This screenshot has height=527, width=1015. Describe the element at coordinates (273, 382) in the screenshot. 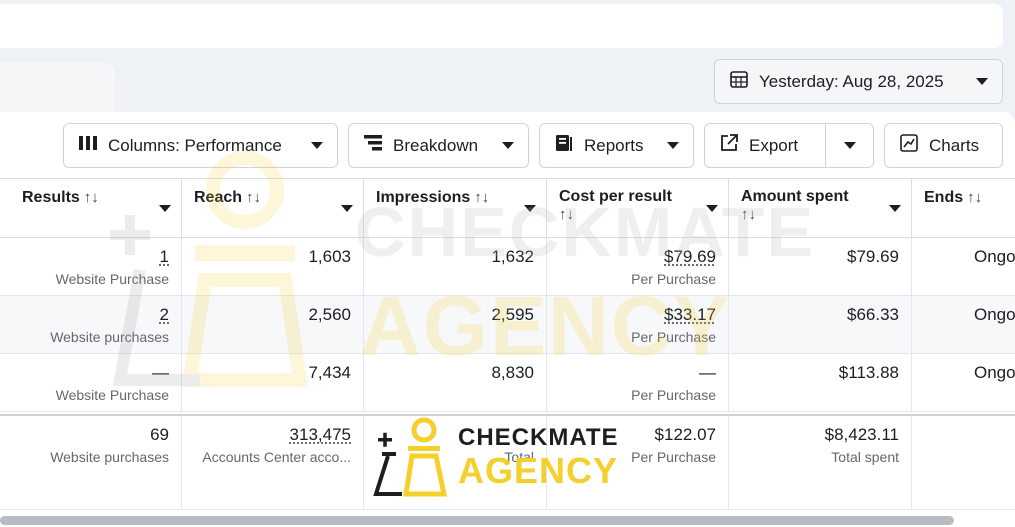

I see `cell-reach: 7,434` at that location.